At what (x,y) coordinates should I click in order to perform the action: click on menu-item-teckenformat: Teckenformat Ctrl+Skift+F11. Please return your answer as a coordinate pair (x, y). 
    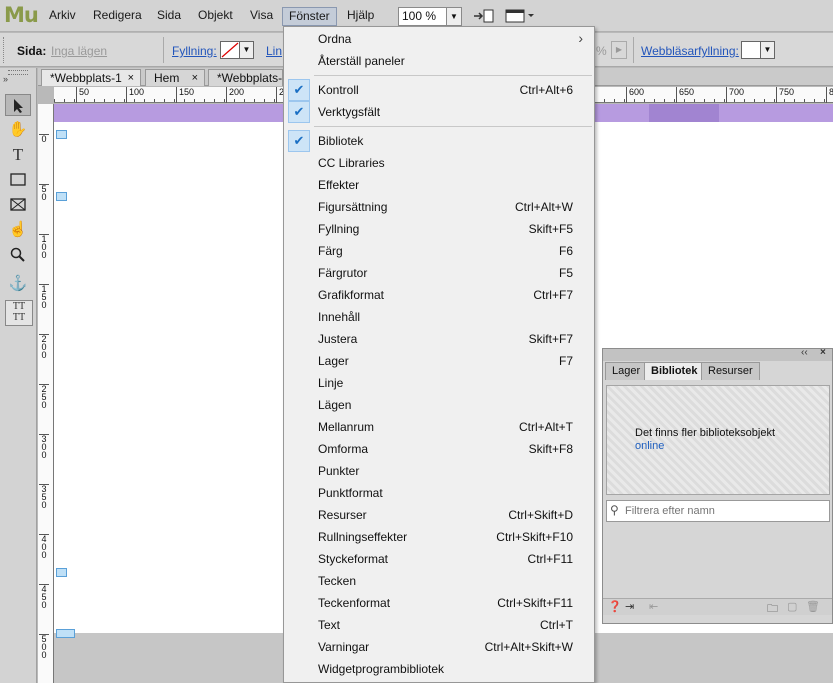
    Looking at the image, I should click on (439, 603).